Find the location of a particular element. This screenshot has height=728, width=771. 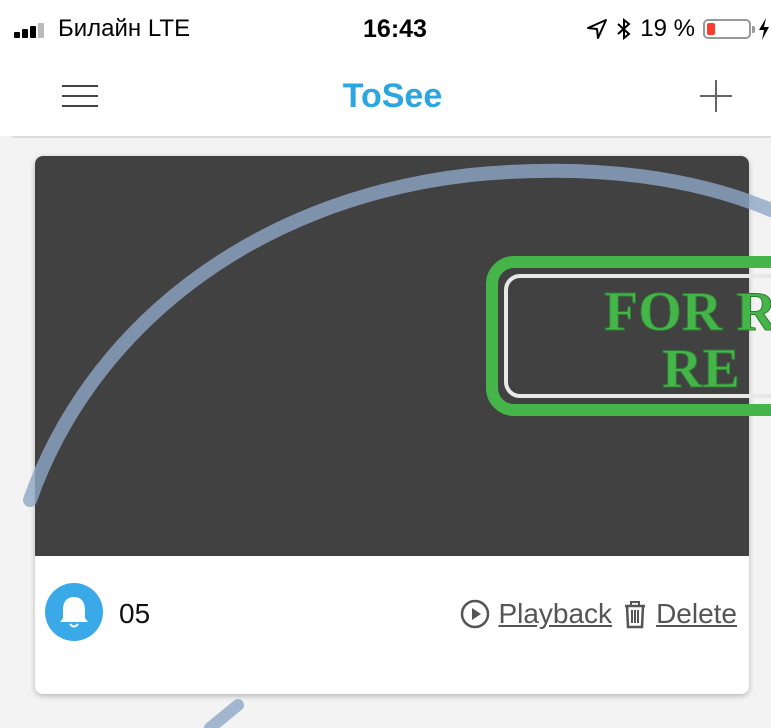

hamburger-menu-icon is located at coordinates (80, 96).